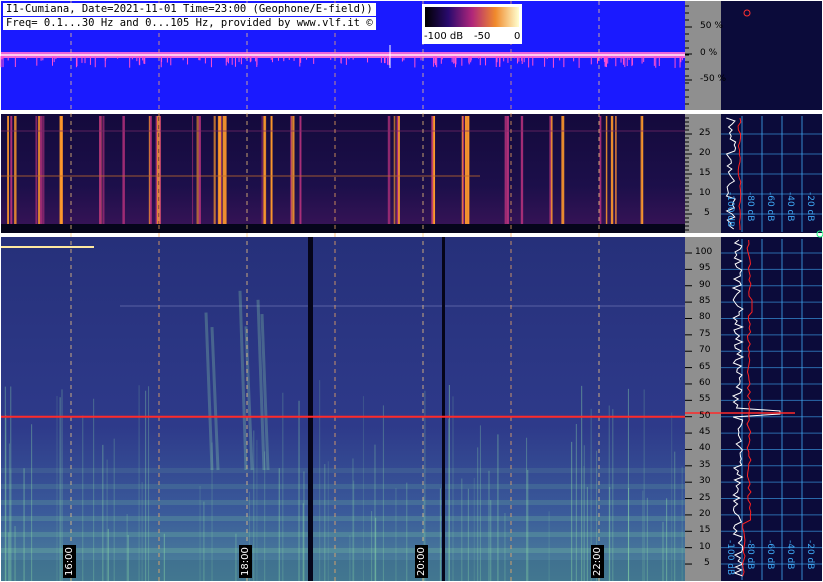  I want to click on time-label: 20:00, so click(421, 561).